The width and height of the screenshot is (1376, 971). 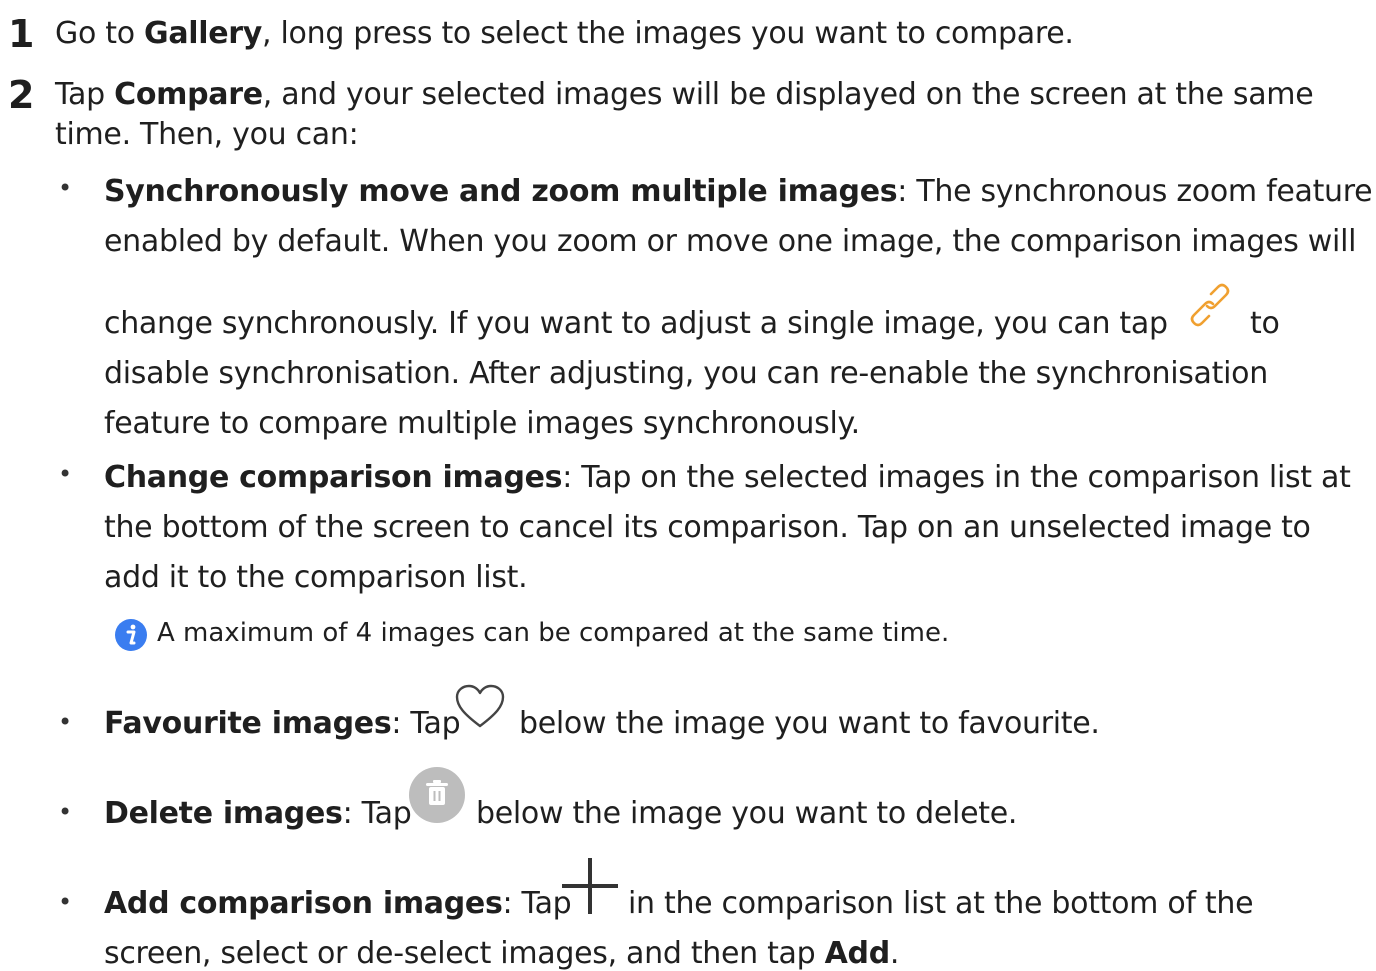 I want to click on step-2-line2: time. Then, you can:, so click(x=207, y=134).